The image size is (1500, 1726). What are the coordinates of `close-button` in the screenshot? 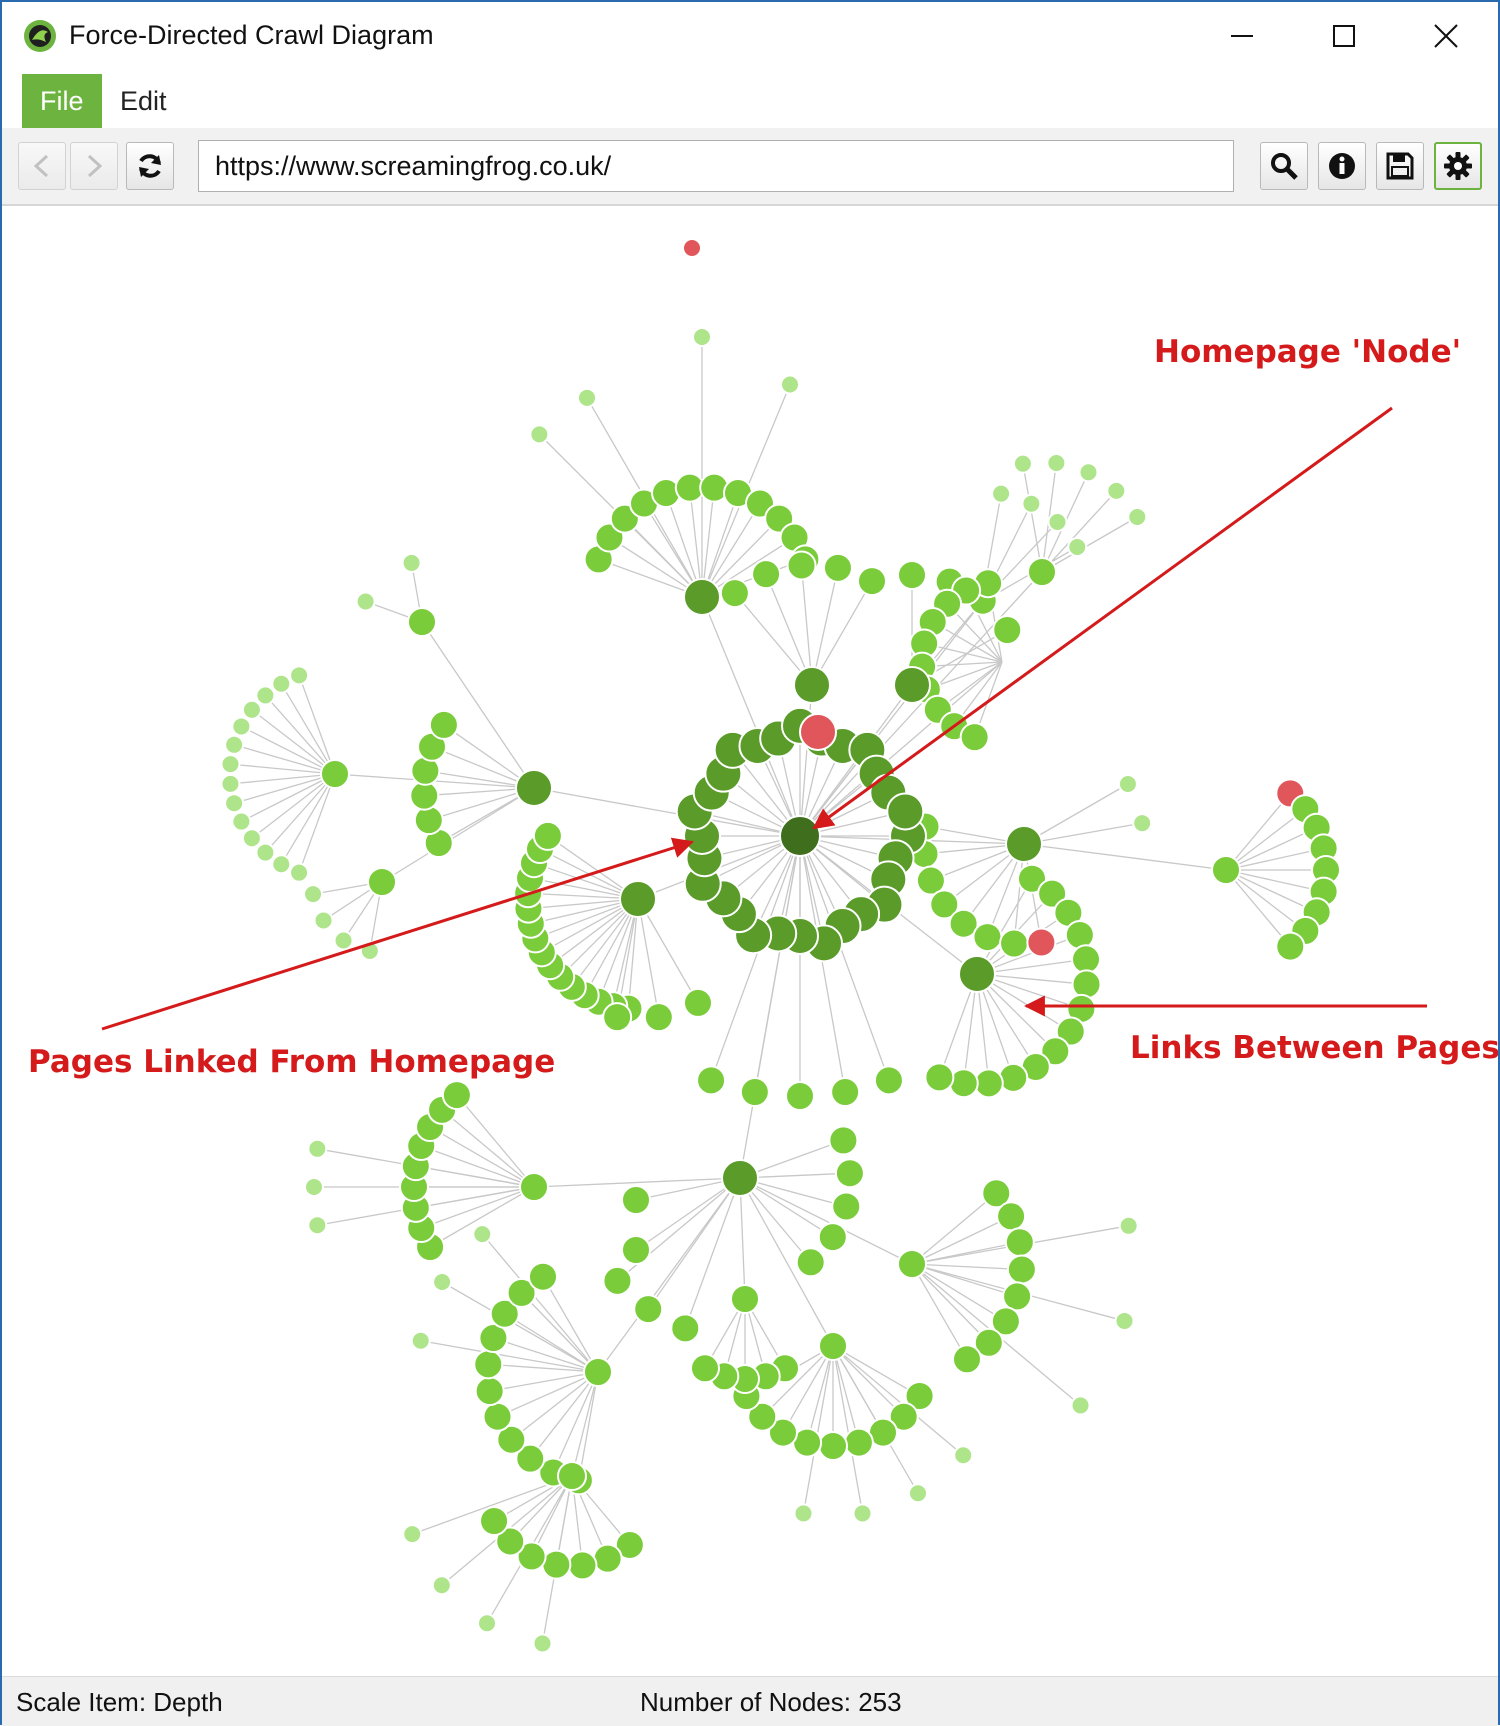 It's located at (1446, 36).